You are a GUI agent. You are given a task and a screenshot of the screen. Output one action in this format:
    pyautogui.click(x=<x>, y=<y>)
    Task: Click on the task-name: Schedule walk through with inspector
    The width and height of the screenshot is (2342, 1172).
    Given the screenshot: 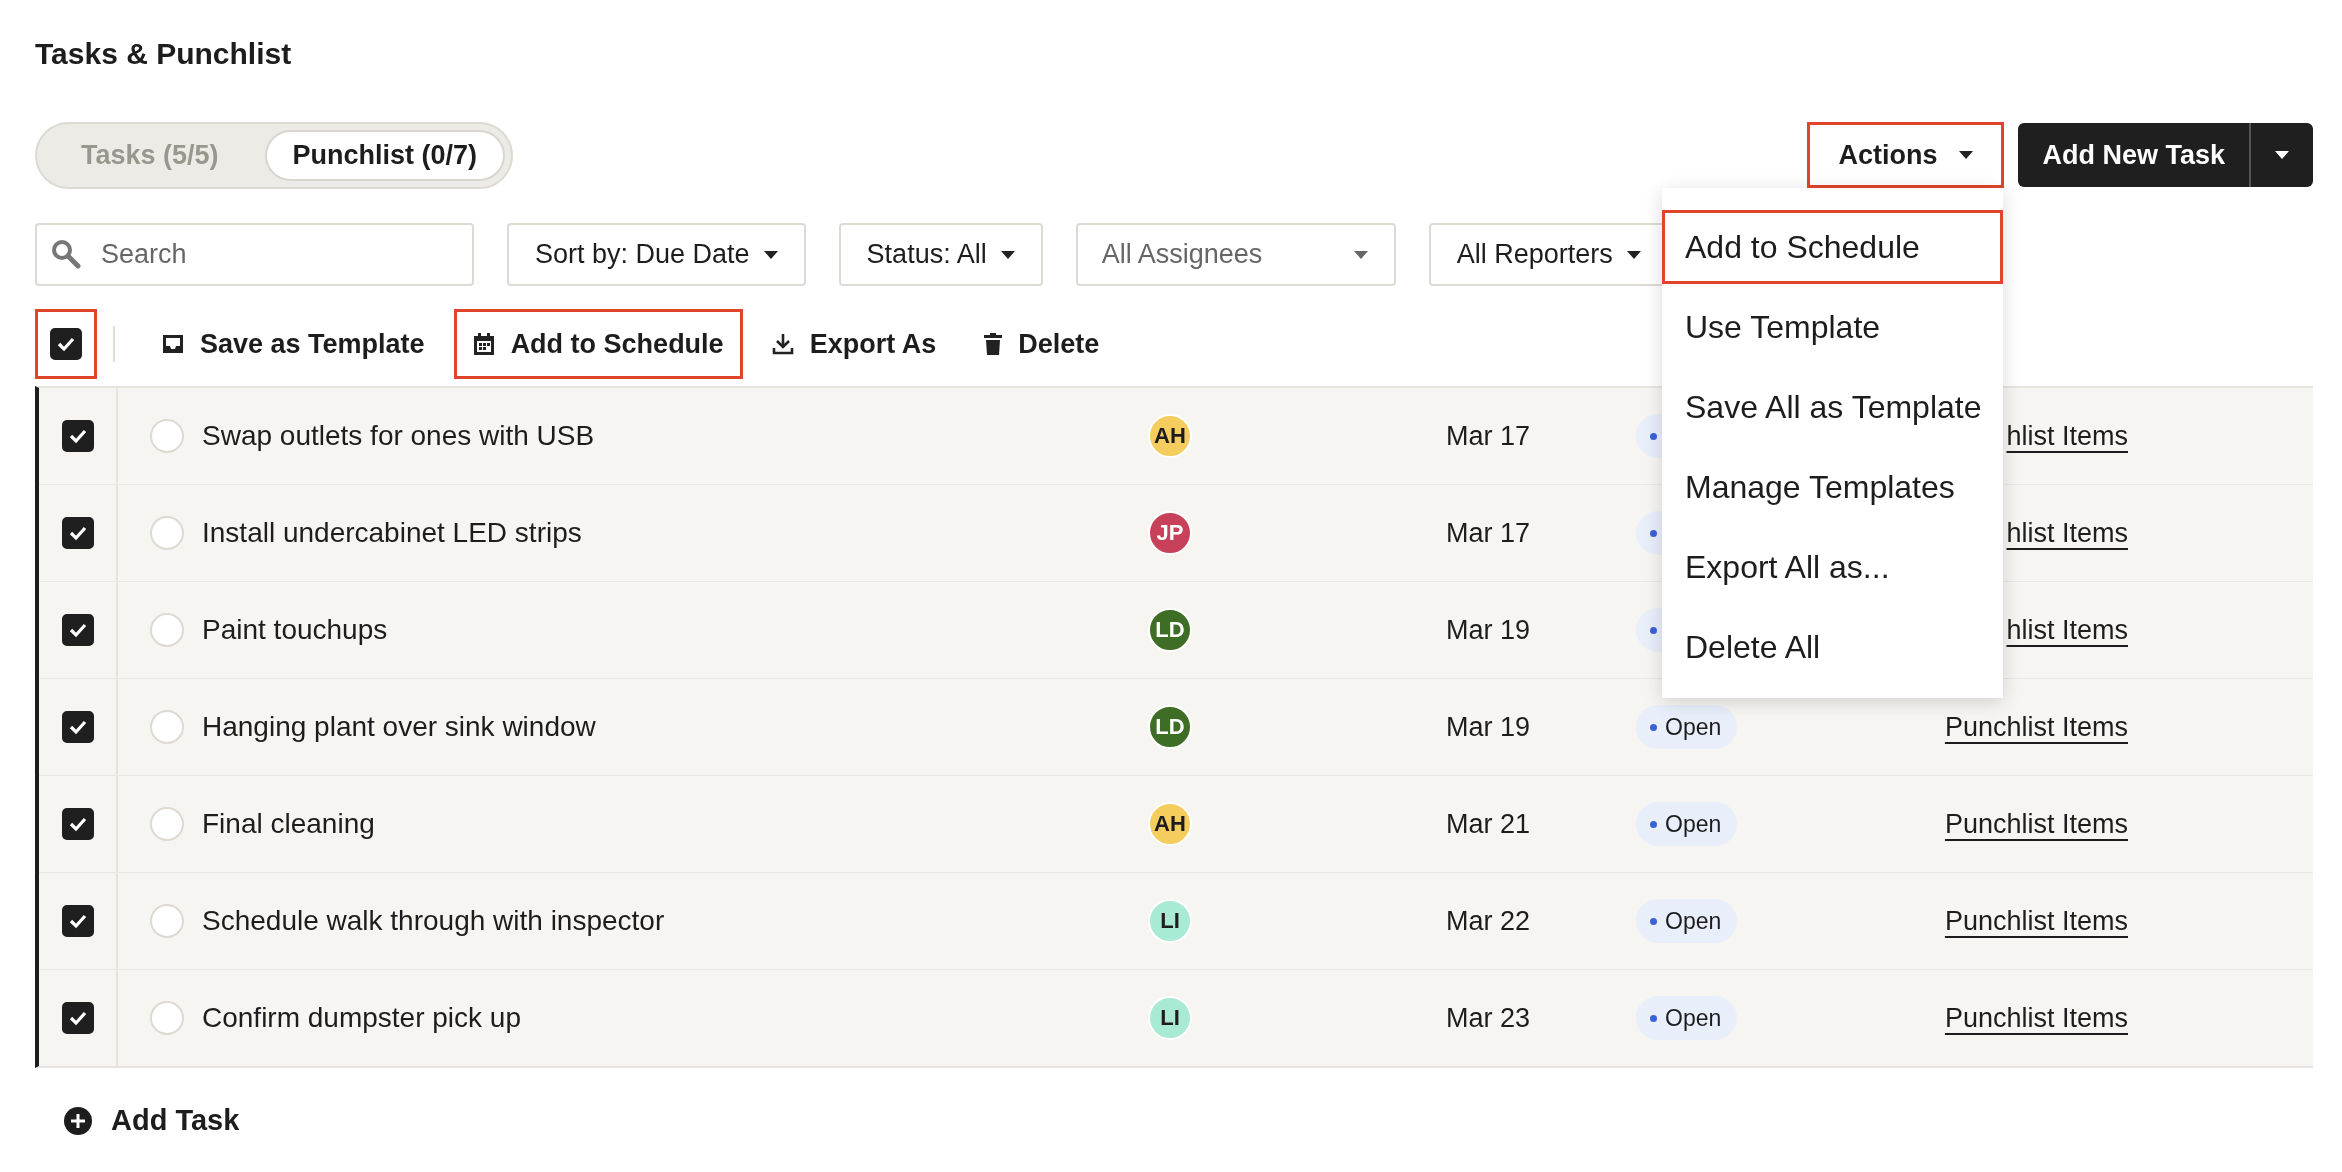 What is the action you would take?
    pyautogui.click(x=433, y=921)
    